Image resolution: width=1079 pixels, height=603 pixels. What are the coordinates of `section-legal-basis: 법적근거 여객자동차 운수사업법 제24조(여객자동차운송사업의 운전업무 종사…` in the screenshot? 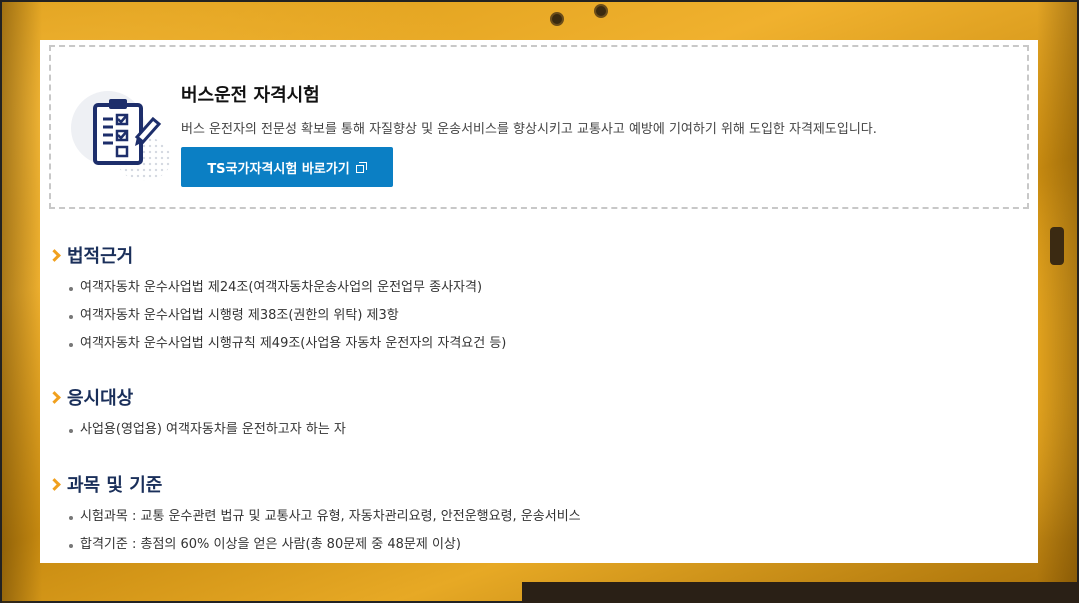 It's located at (277, 302).